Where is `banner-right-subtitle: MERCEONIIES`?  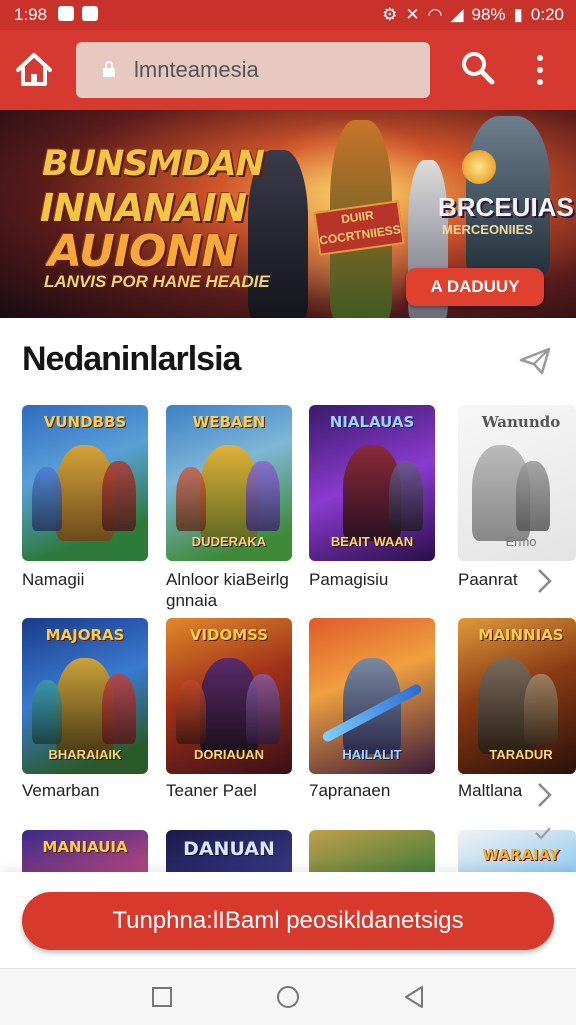 banner-right-subtitle: MERCEONIIES is located at coordinates (488, 229).